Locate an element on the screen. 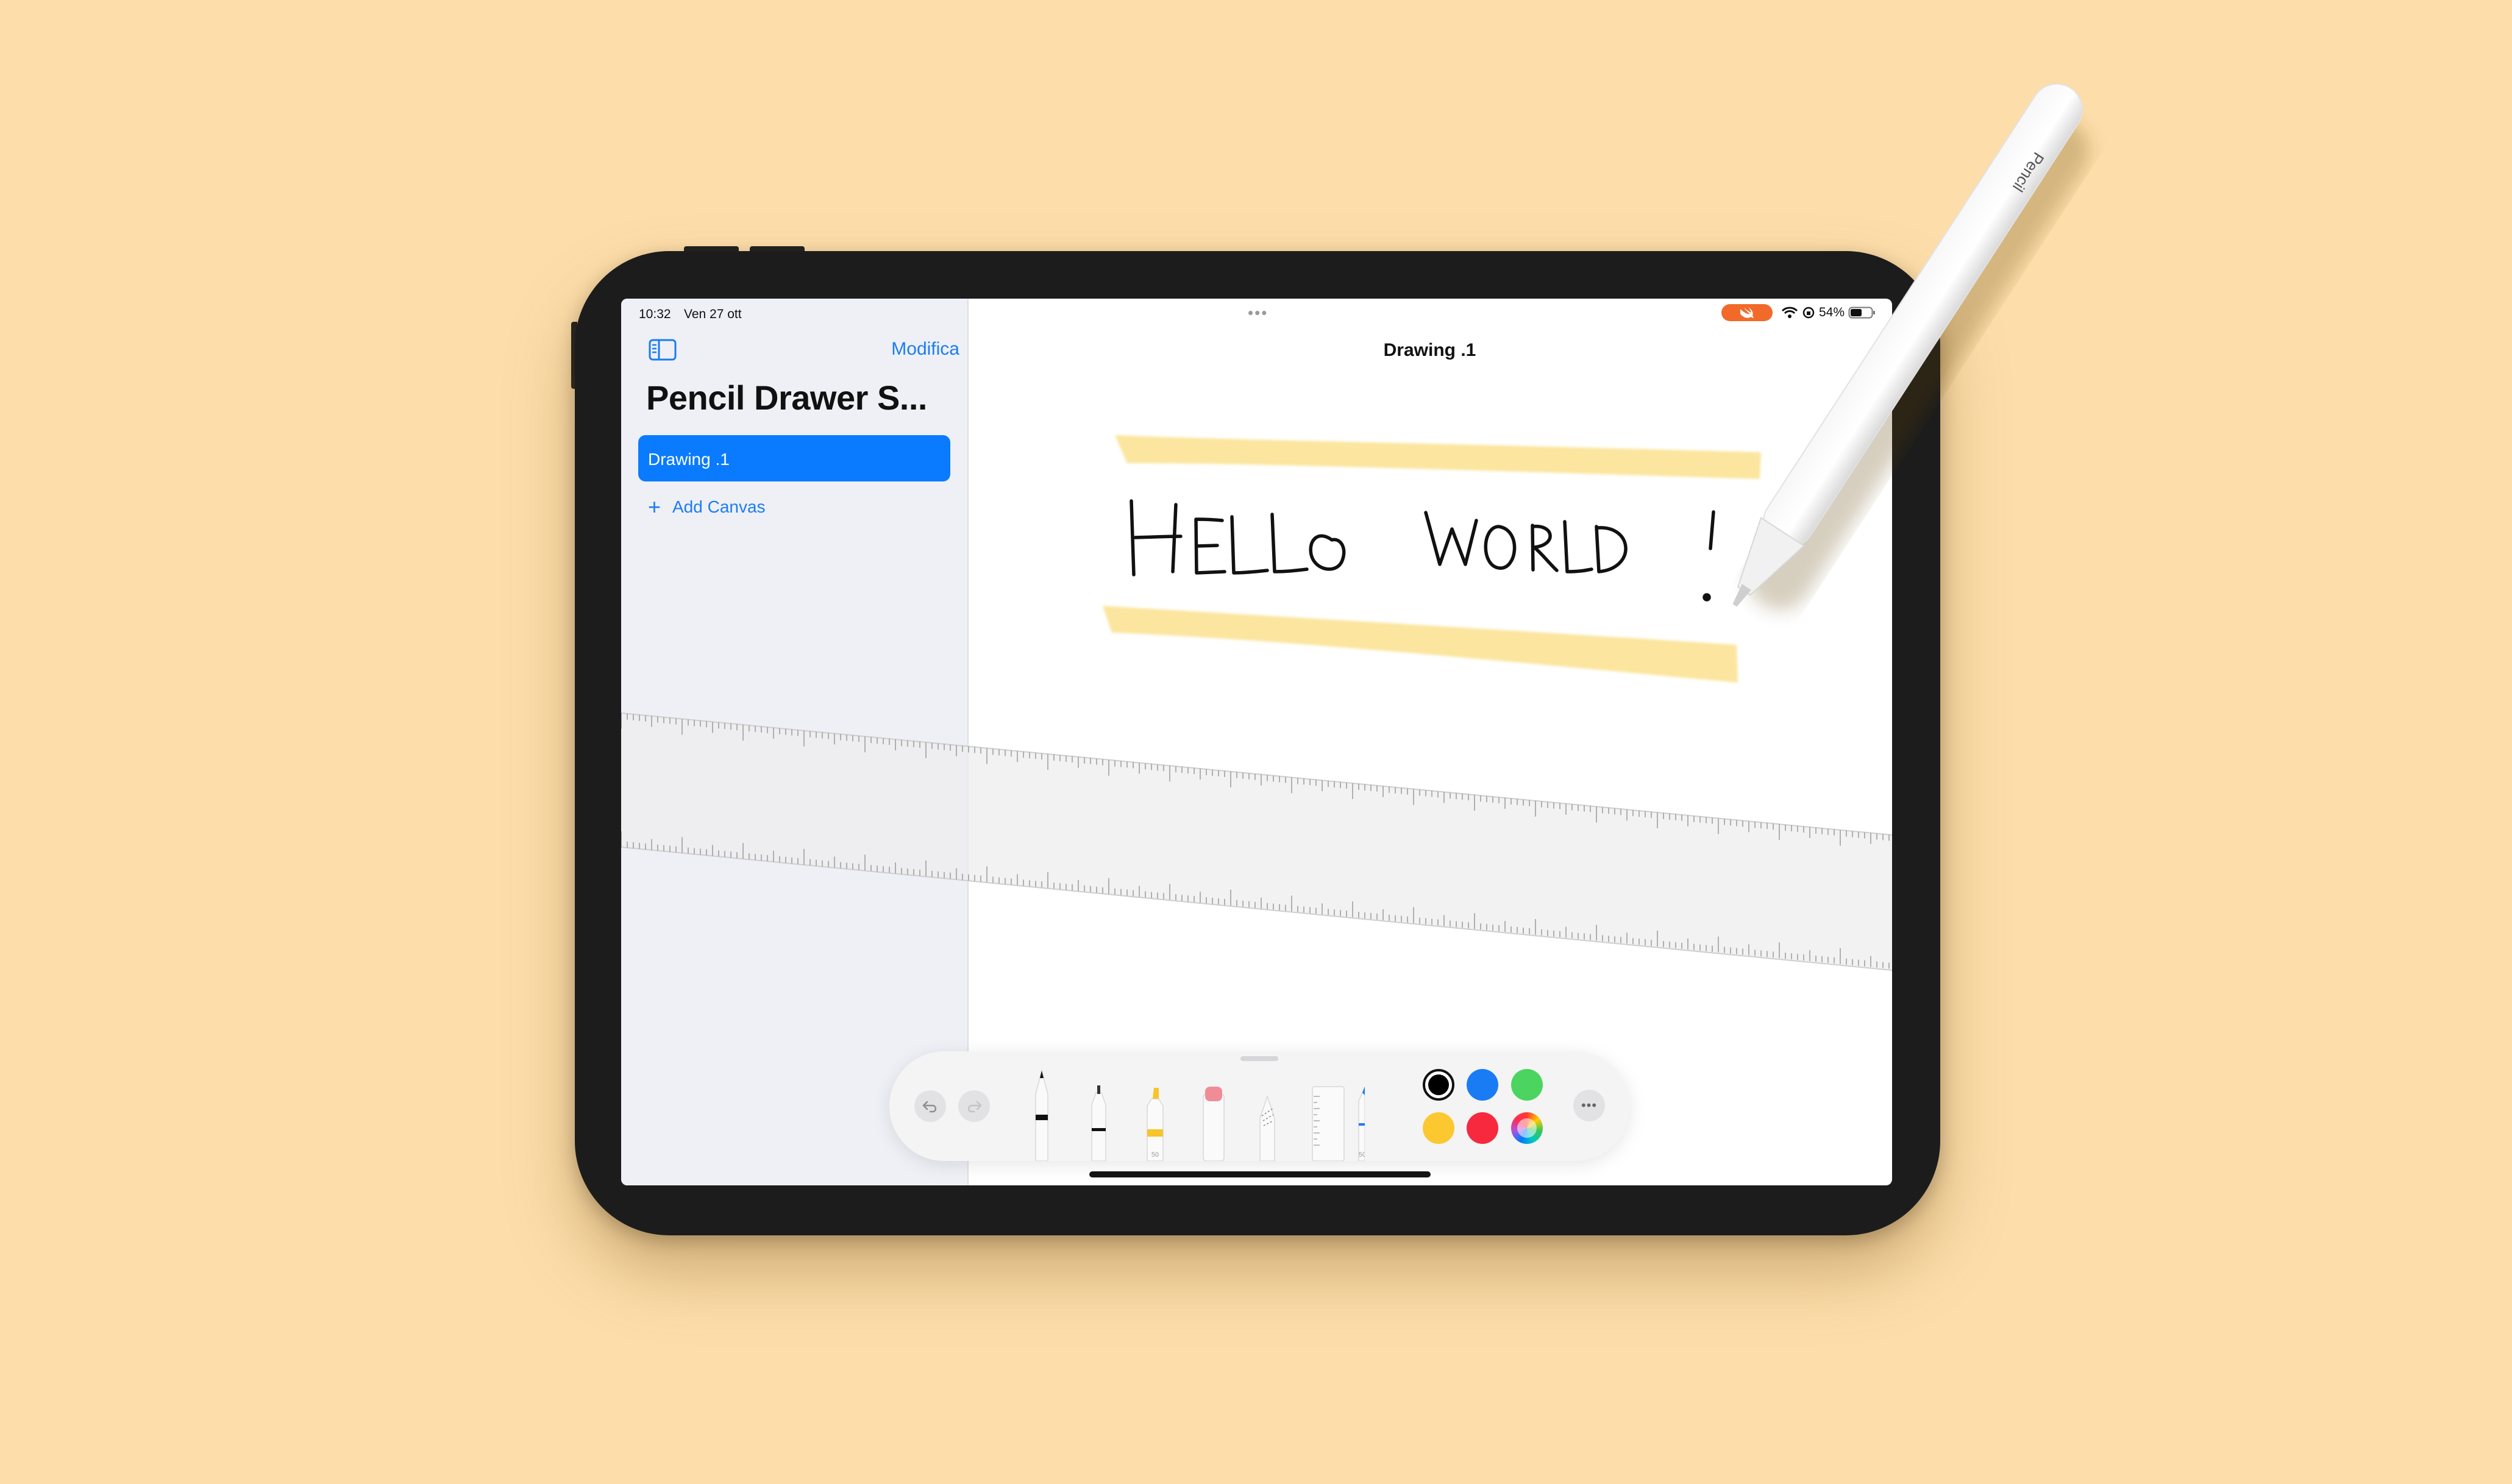 The width and height of the screenshot is (2512, 1484). drawing-tools: 50 50 is located at coordinates (1194, 1111).